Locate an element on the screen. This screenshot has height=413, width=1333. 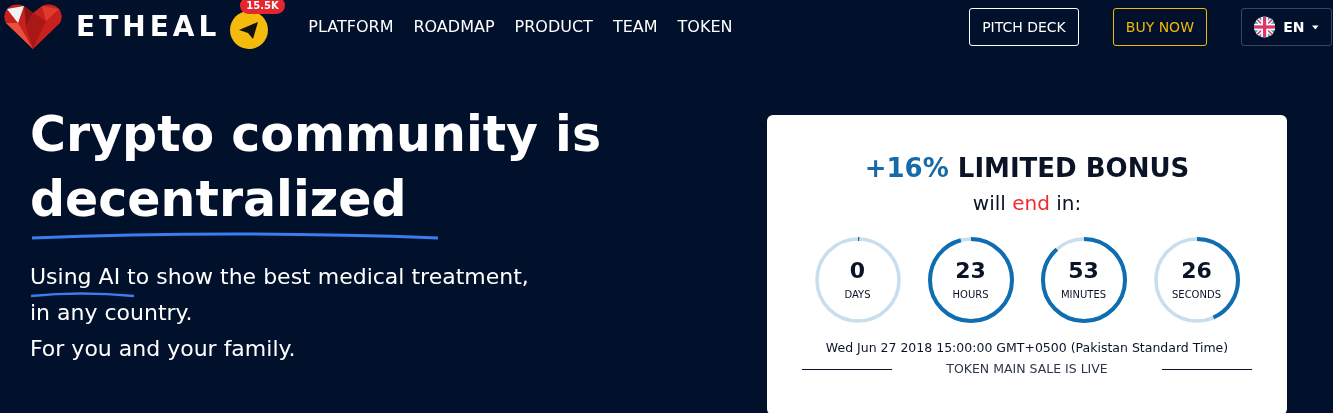
sale-status: TOKEN MAIN SALE IS LIVE is located at coordinates (1027, 368).